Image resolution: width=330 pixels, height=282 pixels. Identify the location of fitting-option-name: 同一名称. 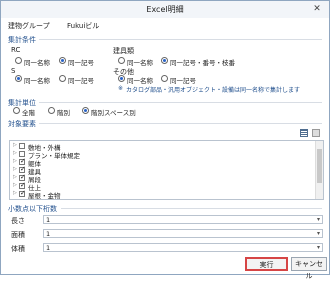
(140, 63).